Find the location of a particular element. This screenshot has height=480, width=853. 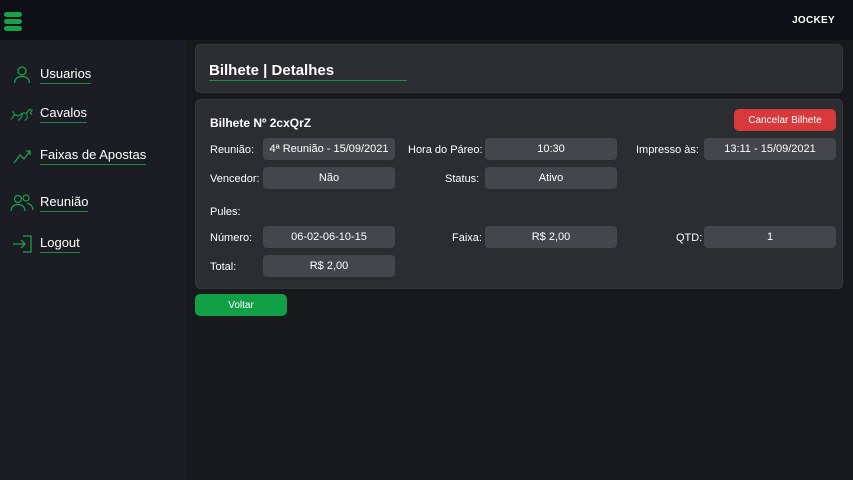

qtd-label: QTD: is located at coordinates (689, 238).